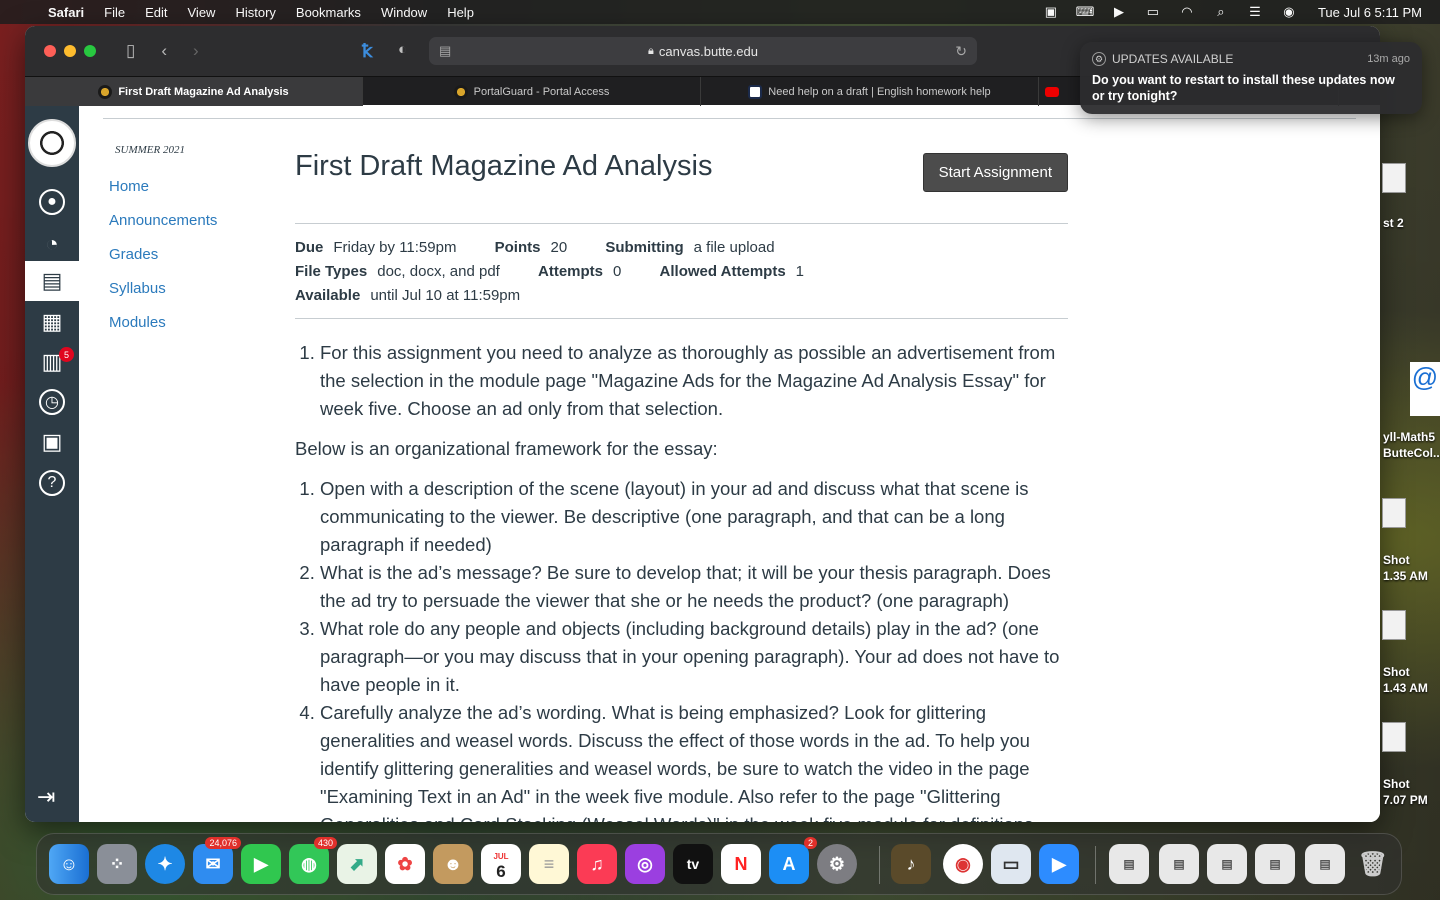 This screenshot has height=900, width=1440. What do you see at coordinates (1099, 59) in the screenshot?
I see `gear-icon: ⚙` at bounding box center [1099, 59].